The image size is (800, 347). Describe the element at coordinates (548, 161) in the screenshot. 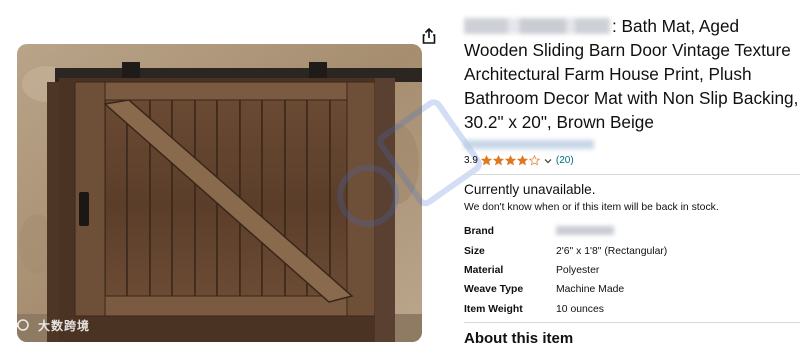

I see `chevron-down-icon` at that location.